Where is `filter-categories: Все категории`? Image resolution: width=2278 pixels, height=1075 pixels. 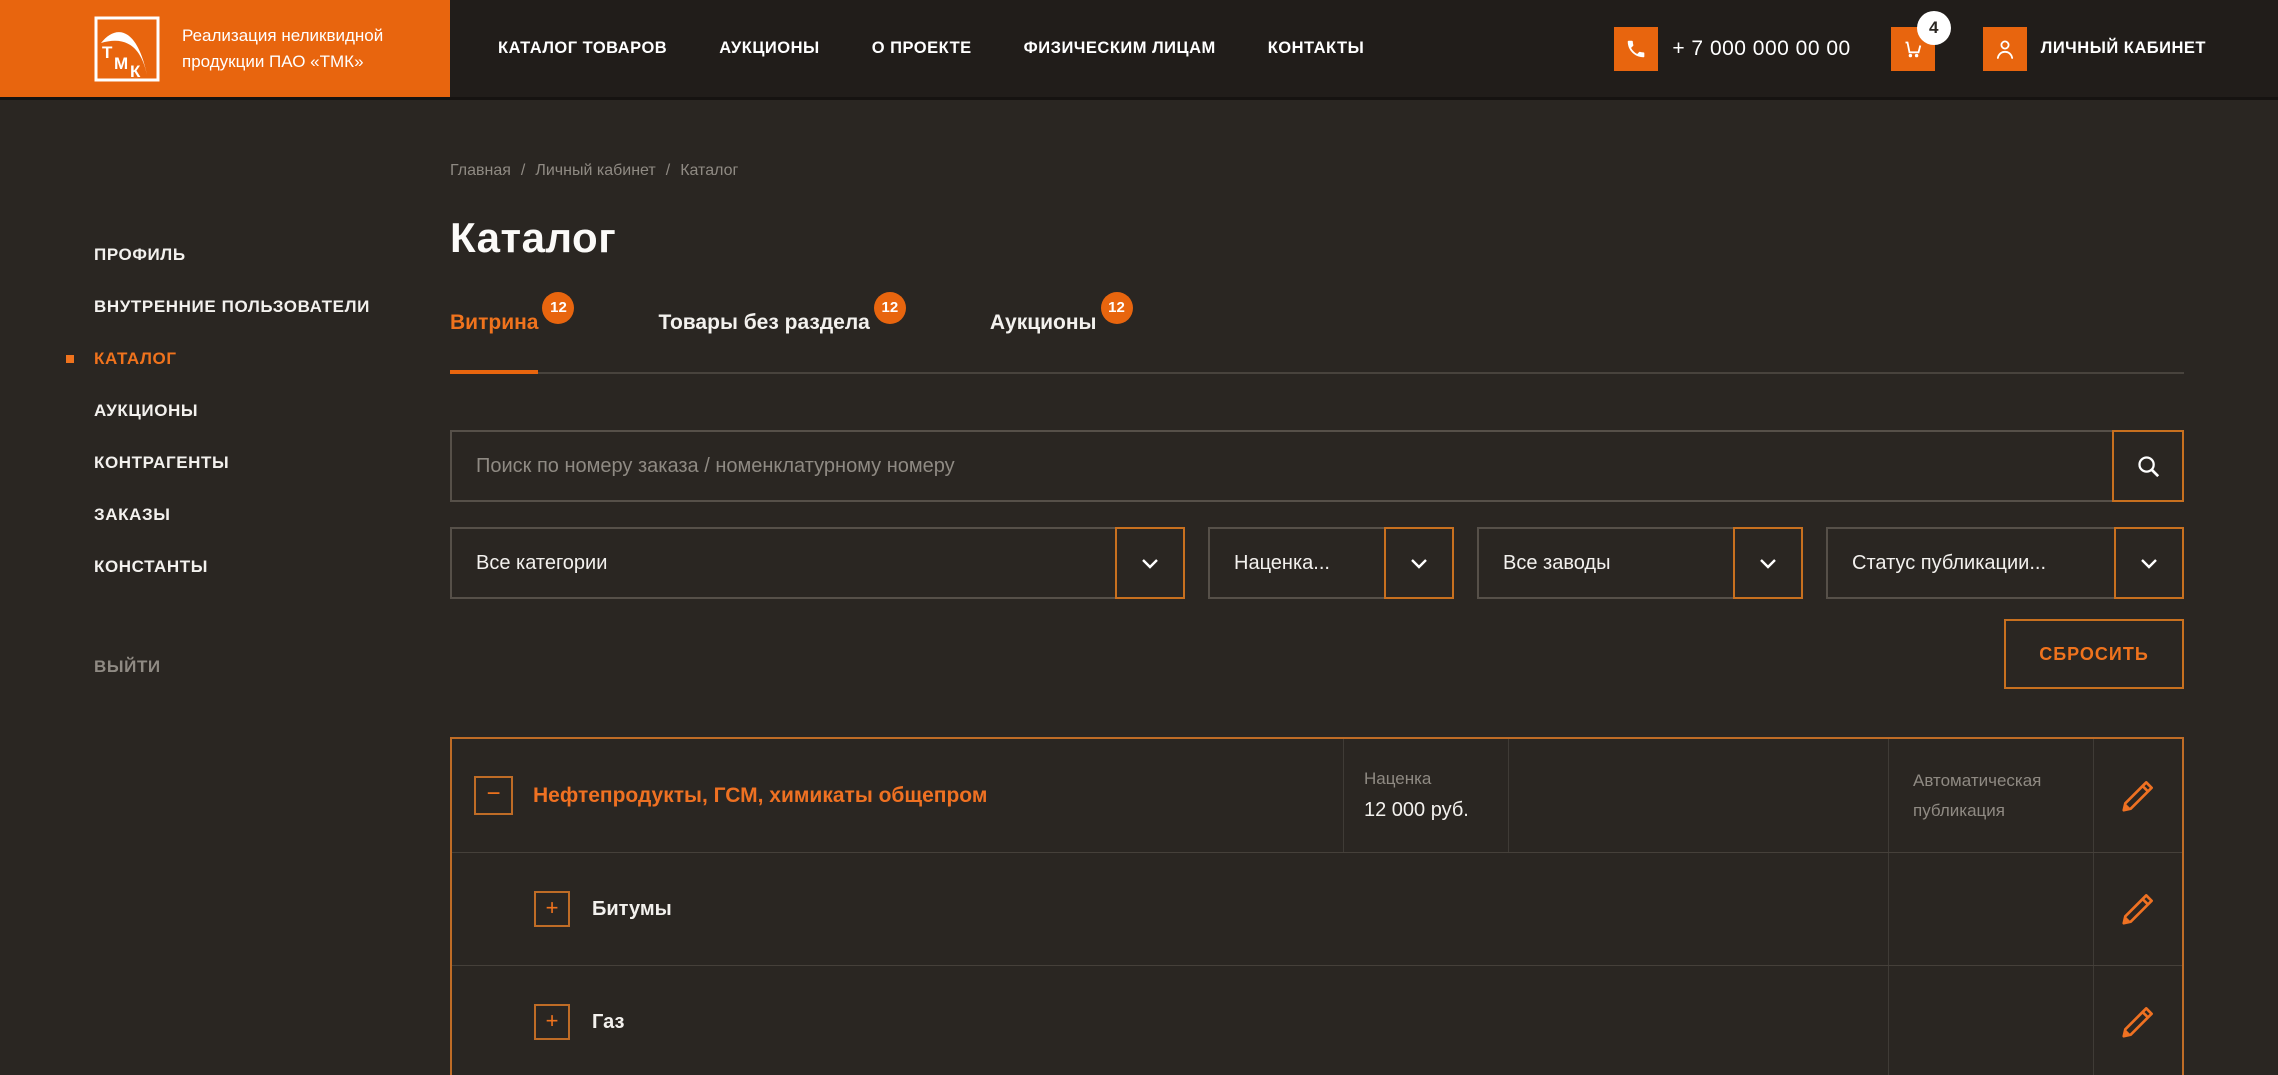
filter-categories: Все категории is located at coordinates (817, 563).